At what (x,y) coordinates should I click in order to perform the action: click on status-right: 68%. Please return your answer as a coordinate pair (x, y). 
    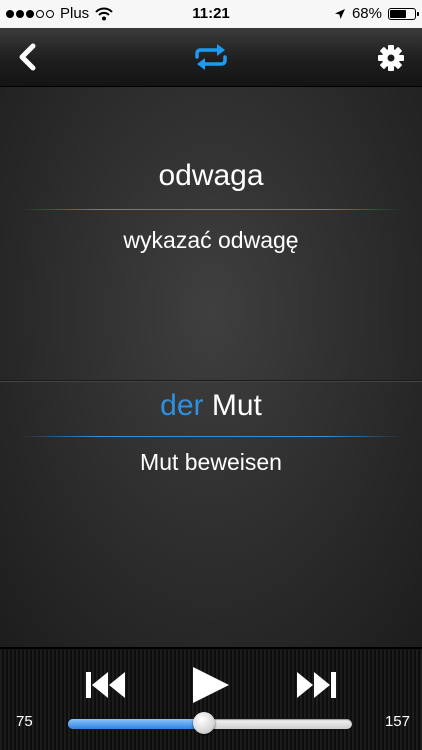
    Looking at the image, I should click on (376, 13).